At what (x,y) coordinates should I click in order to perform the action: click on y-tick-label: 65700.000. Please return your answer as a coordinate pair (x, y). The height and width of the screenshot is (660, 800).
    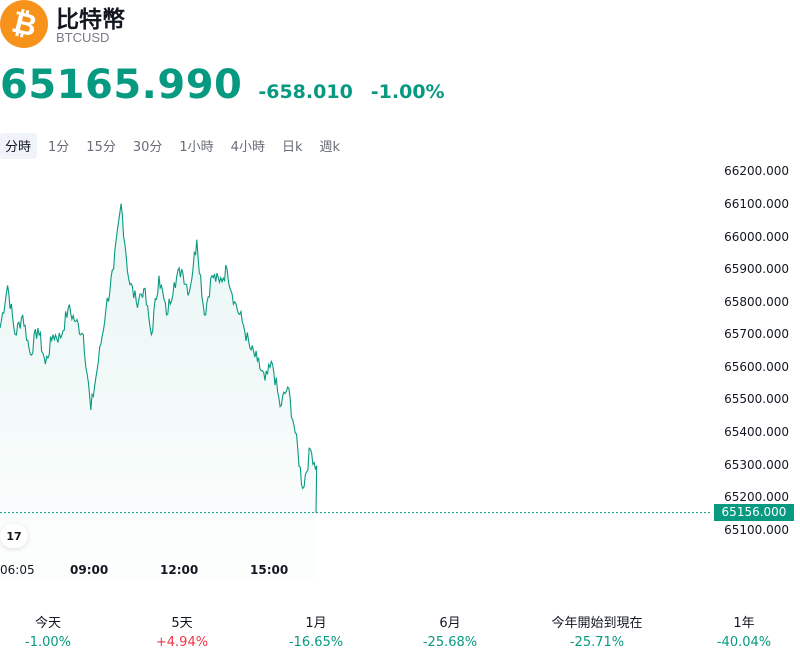
    Looking at the image, I should click on (756, 334).